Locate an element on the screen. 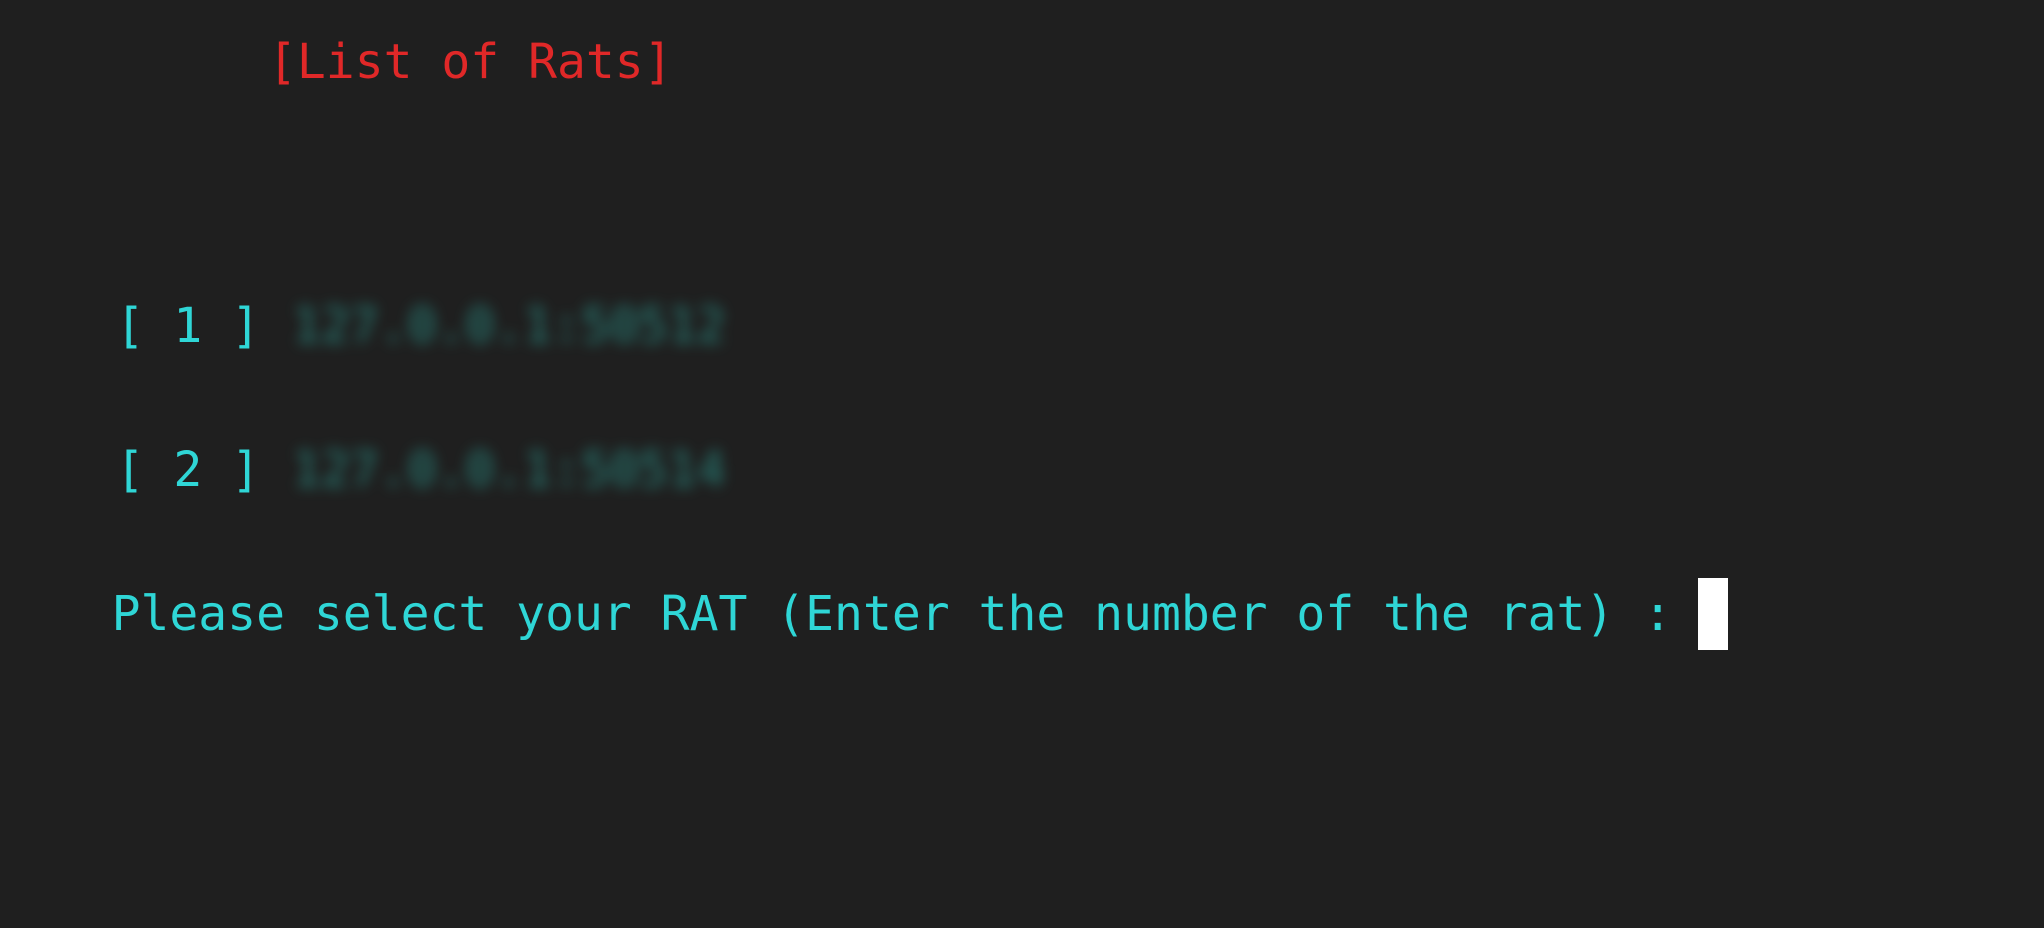 The height and width of the screenshot is (928, 2044). rat-index: [ 2 ] is located at coordinates (188, 470).